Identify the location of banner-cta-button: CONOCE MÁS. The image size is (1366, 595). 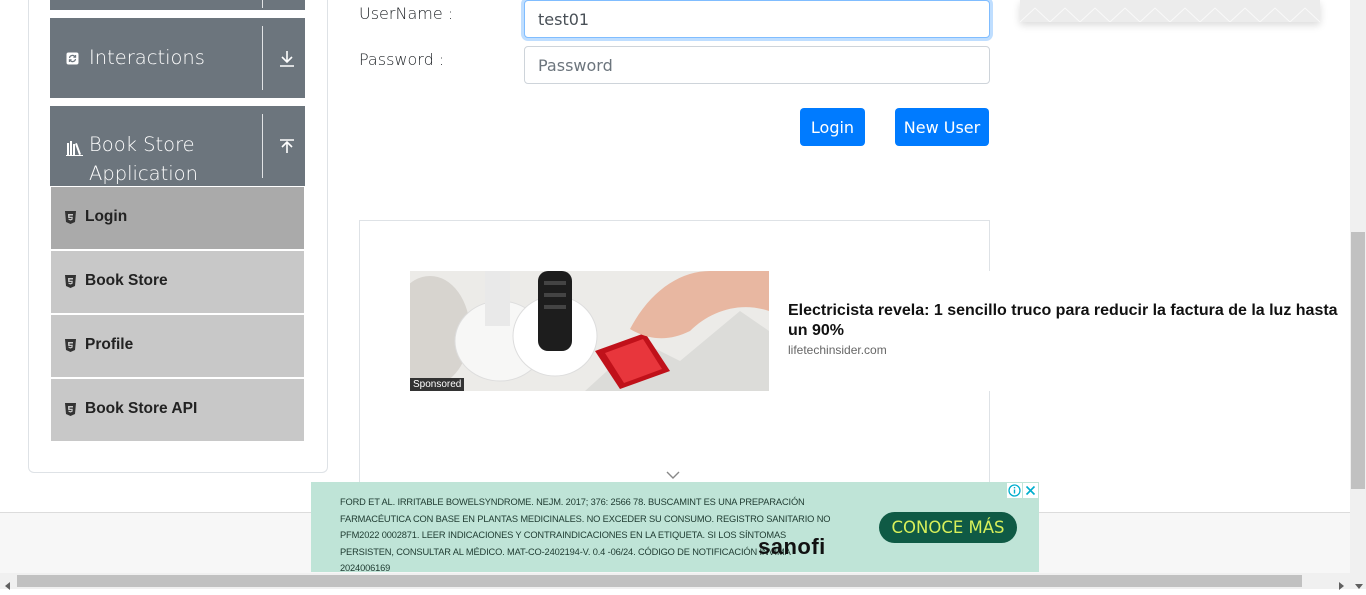
(948, 527).